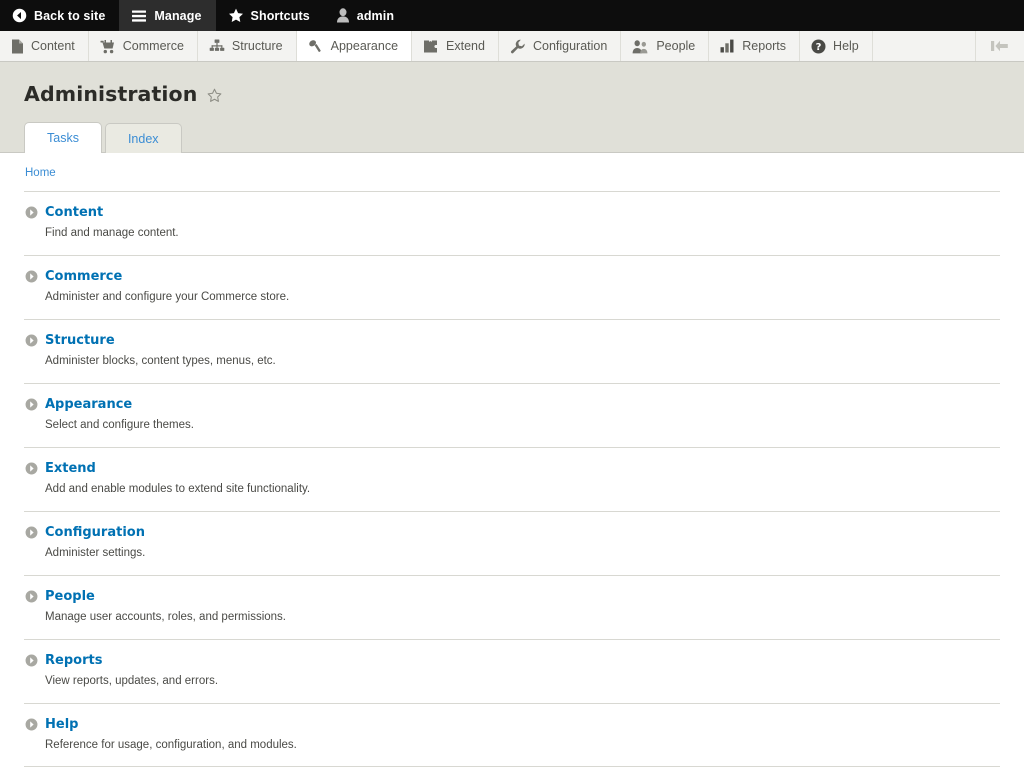 This screenshot has height=767, width=1024. I want to click on primary-tabs: Tasks Index, so click(103, 138).